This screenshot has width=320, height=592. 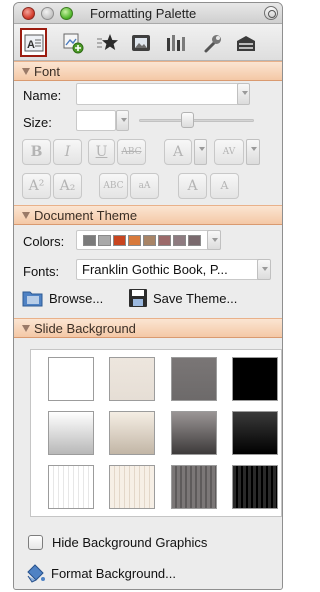 I want to click on picture-icon, so click(x=140, y=42).